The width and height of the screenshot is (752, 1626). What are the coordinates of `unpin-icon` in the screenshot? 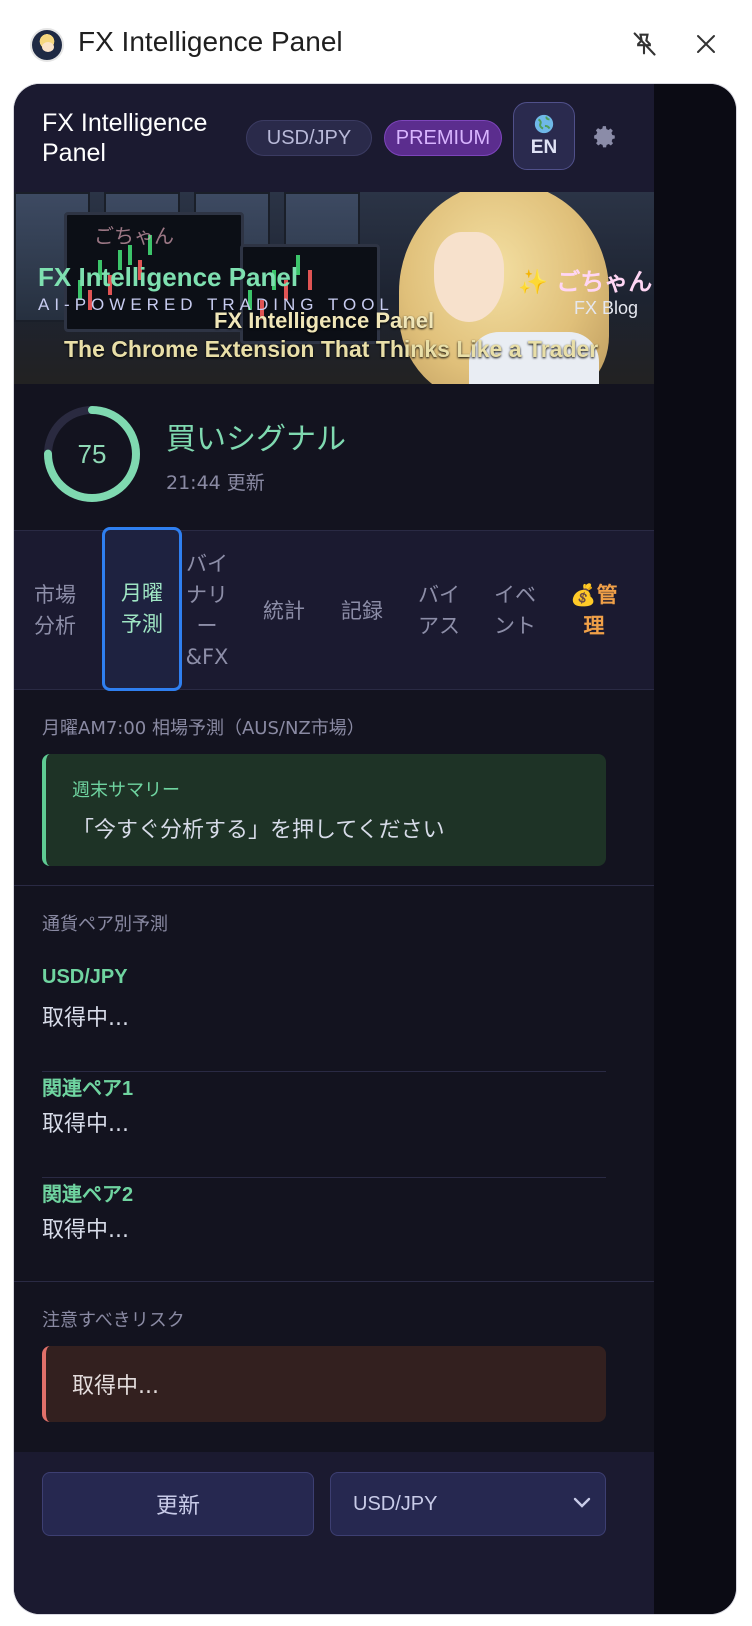 It's located at (644, 44).